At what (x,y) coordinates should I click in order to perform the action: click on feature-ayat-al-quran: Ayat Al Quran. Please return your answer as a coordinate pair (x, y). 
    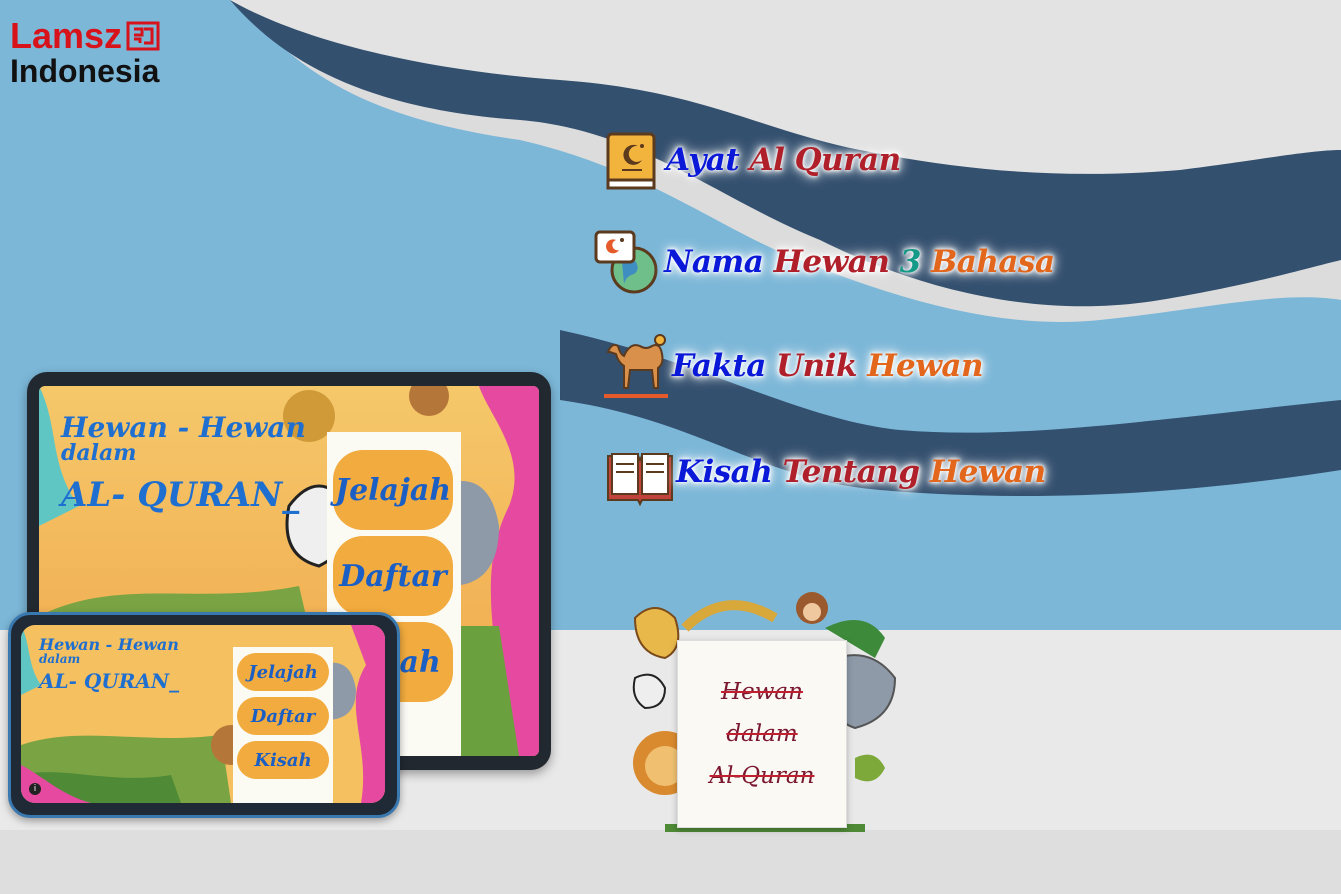
    Looking at the image, I should click on (747, 160).